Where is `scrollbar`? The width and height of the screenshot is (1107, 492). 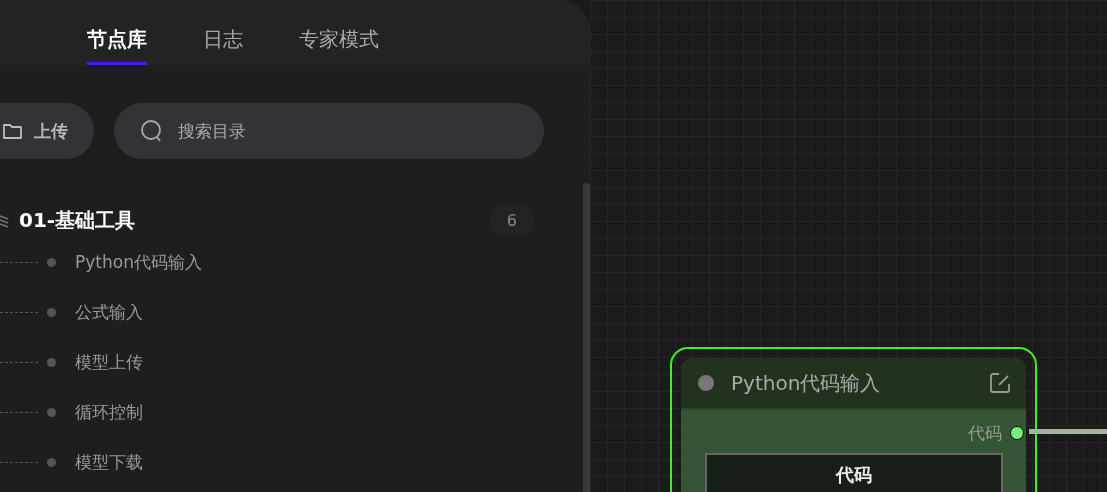
scrollbar is located at coordinates (586, 337).